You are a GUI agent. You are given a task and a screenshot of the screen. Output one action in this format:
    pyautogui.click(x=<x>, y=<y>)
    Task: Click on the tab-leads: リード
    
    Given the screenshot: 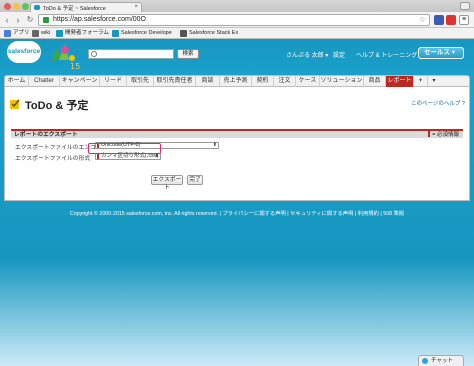 What is the action you would take?
    pyautogui.click(x=113, y=81)
    